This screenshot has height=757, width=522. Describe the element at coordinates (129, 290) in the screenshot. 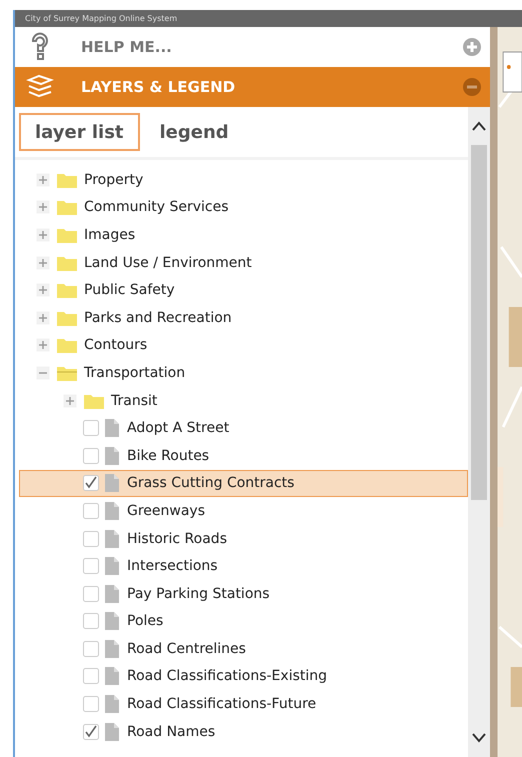

I see `folder-label: Public Safety` at that location.